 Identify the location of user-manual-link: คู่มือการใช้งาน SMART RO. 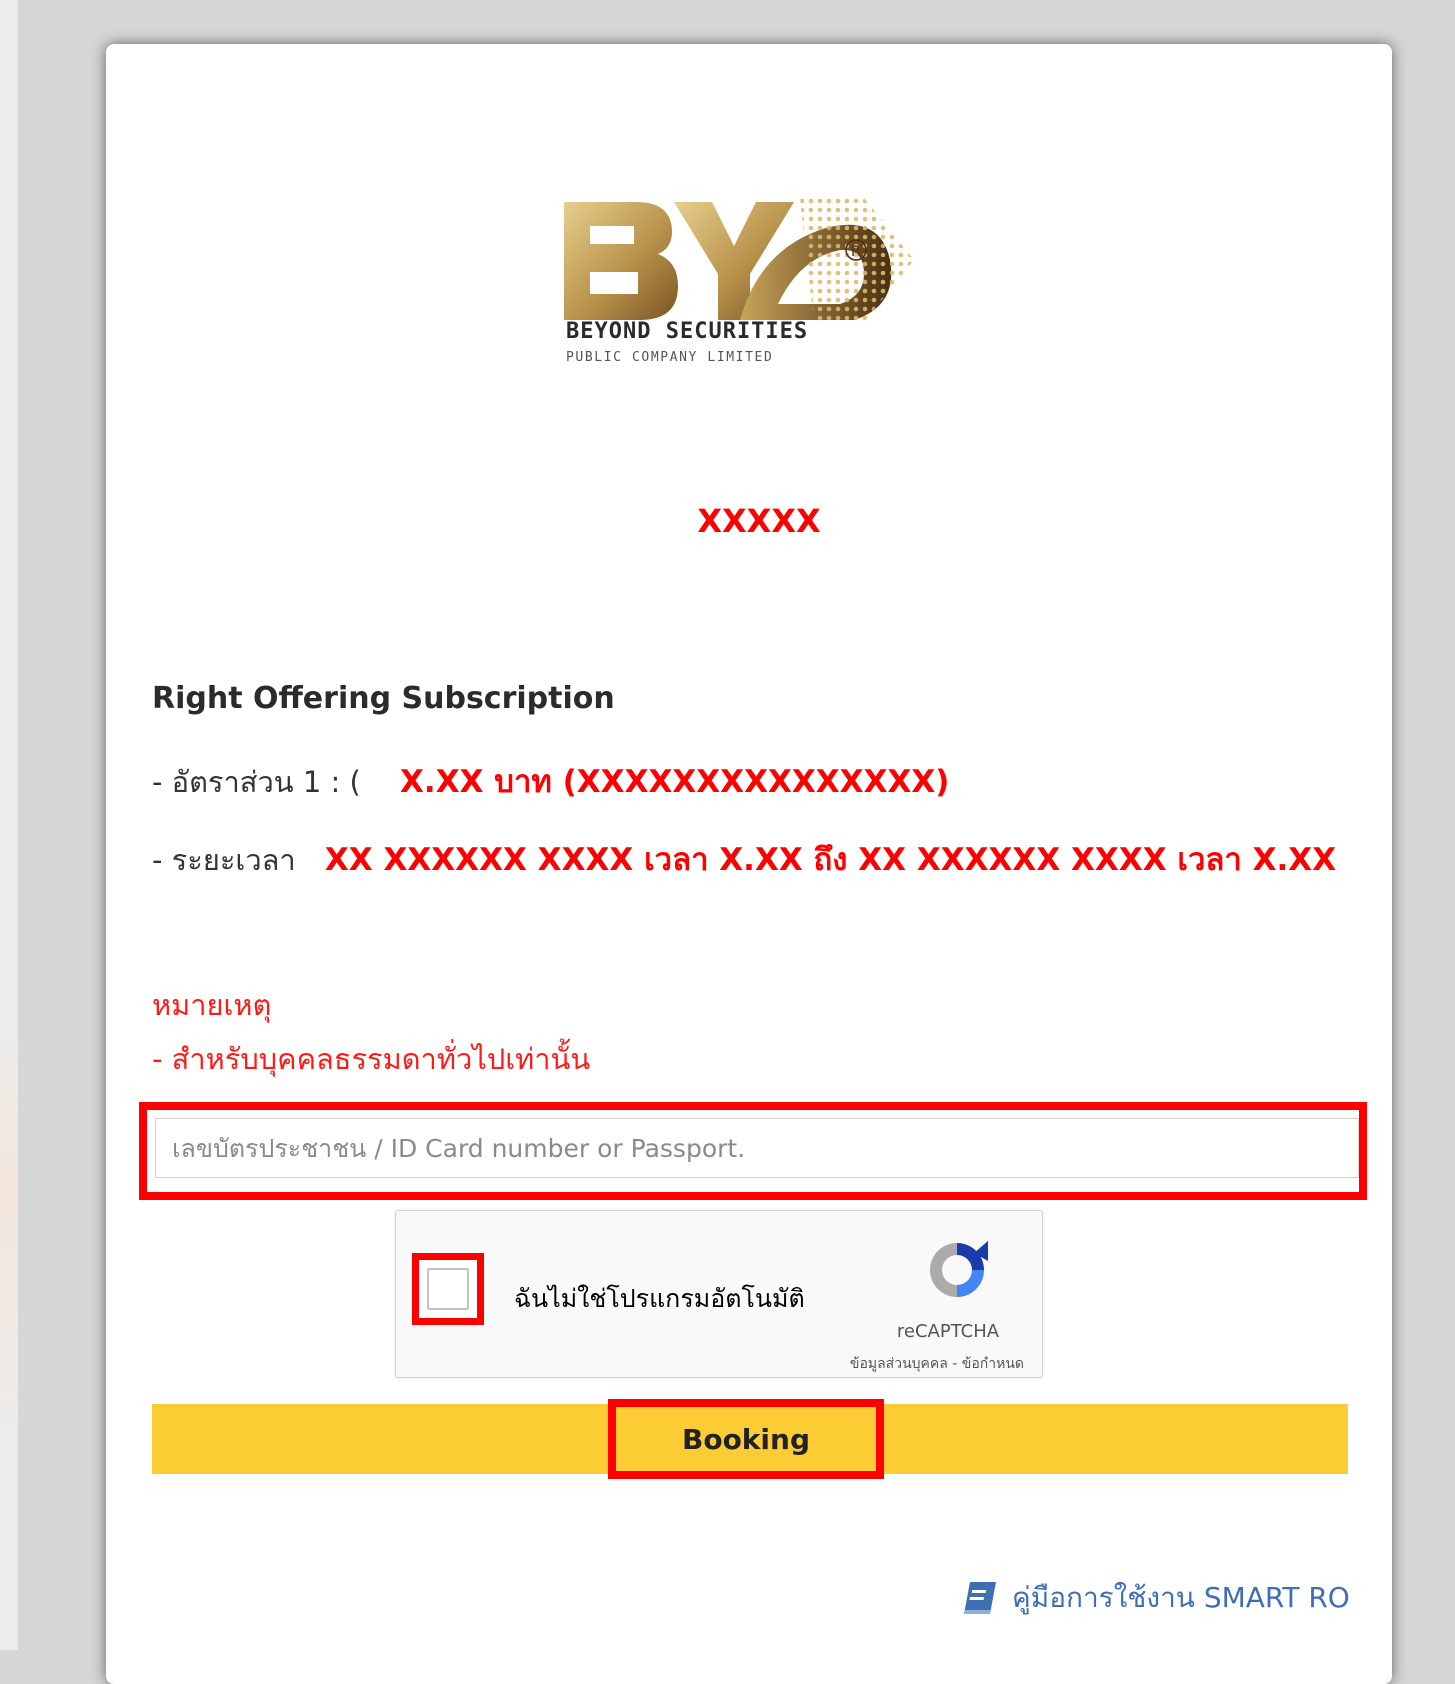
(1155, 1598).